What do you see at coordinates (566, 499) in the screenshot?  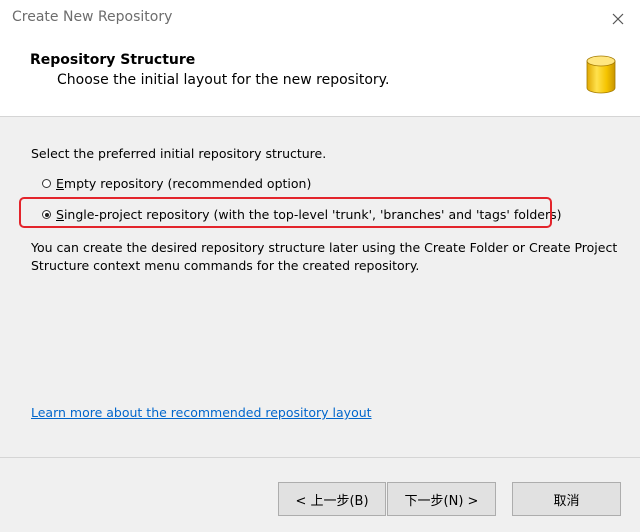 I see `cancel-button: 取消` at bounding box center [566, 499].